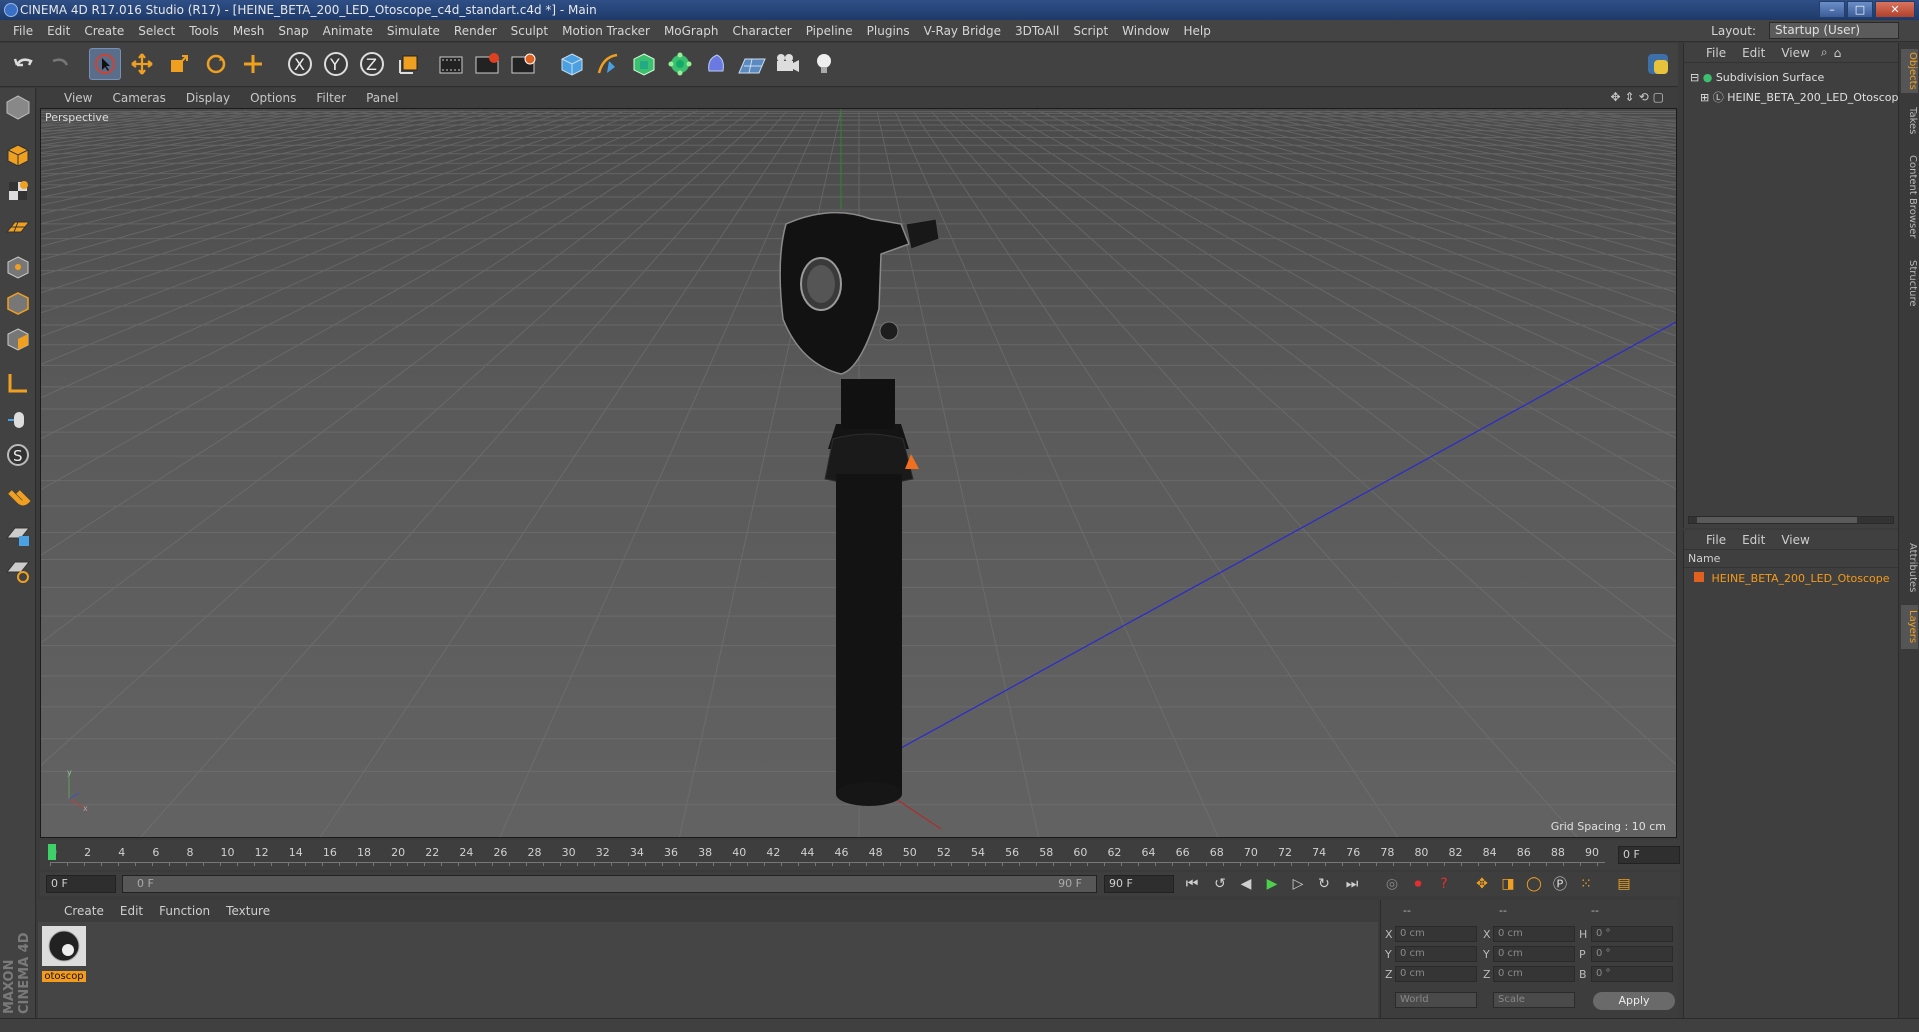 This screenshot has width=1919, height=1032. I want to click on next-key-icon: ↻, so click(1324, 884).